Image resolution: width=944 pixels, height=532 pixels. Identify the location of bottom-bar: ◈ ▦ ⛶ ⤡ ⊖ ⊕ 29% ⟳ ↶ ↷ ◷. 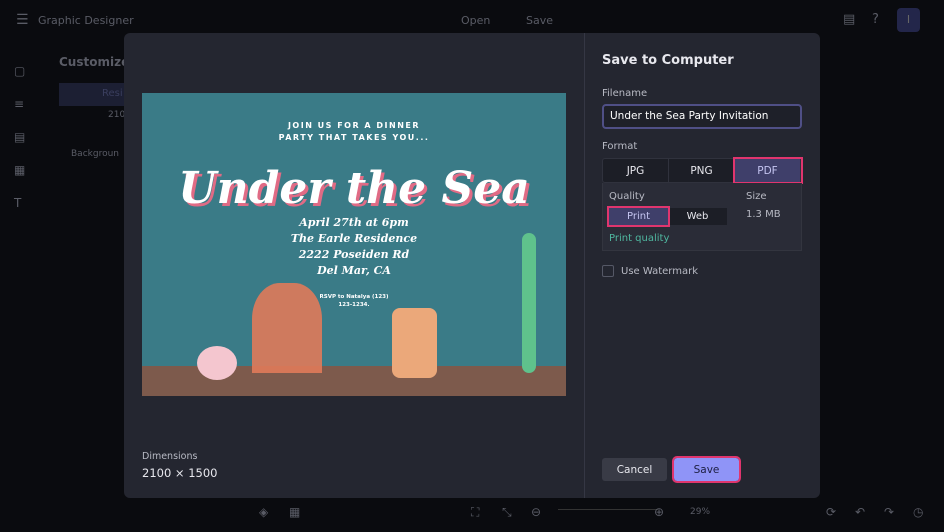
(472, 515).